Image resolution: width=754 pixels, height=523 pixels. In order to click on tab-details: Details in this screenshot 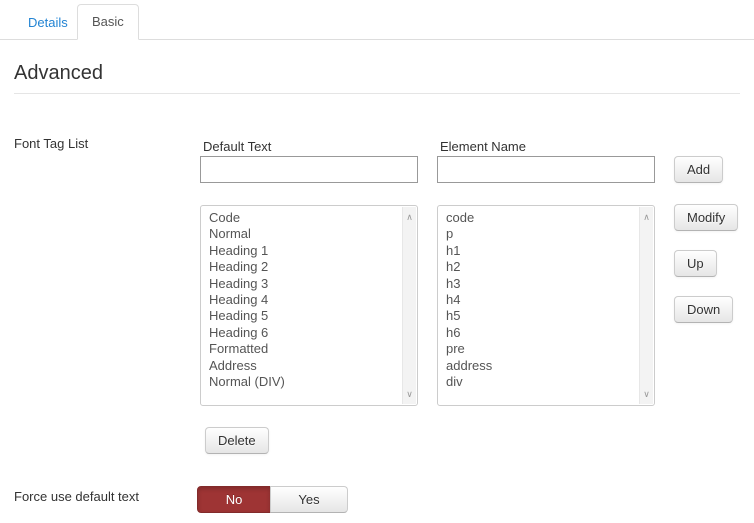, I will do `click(48, 23)`.